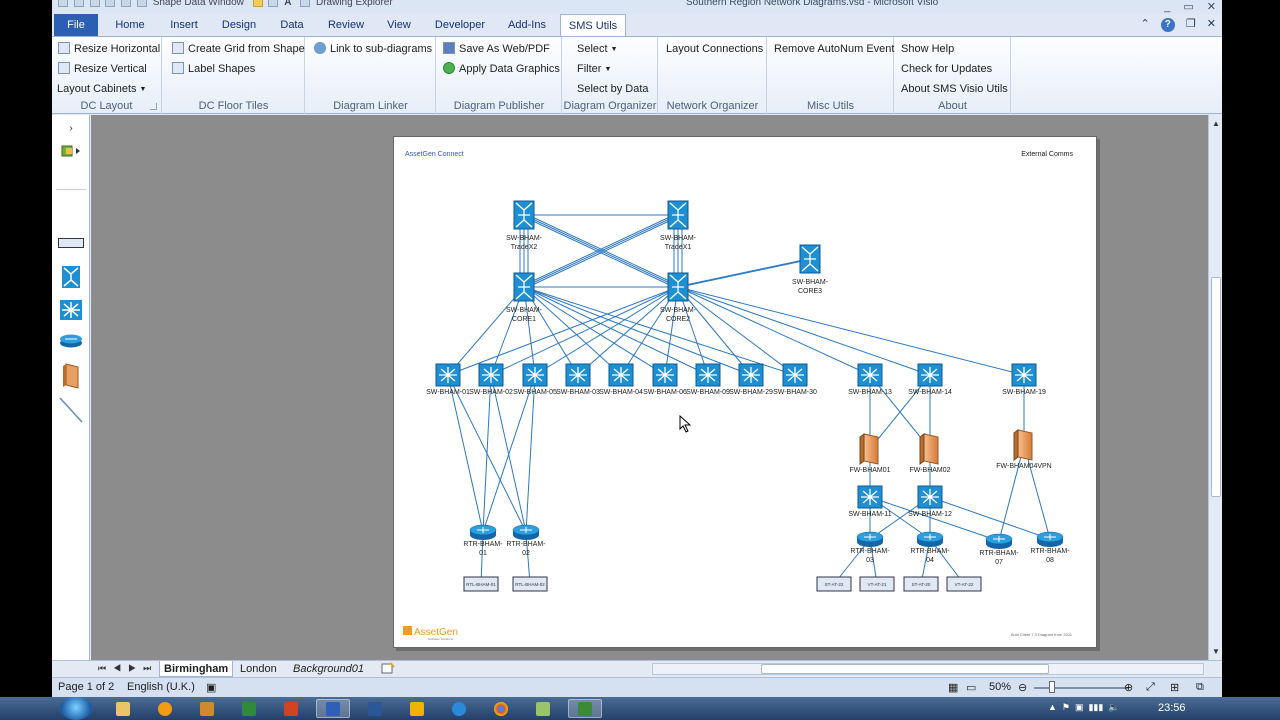 The width and height of the screenshot is (1280, 720). Describe the element at coordinates (399, 25) in the screenshot. I see `tab-view: View` at that location.